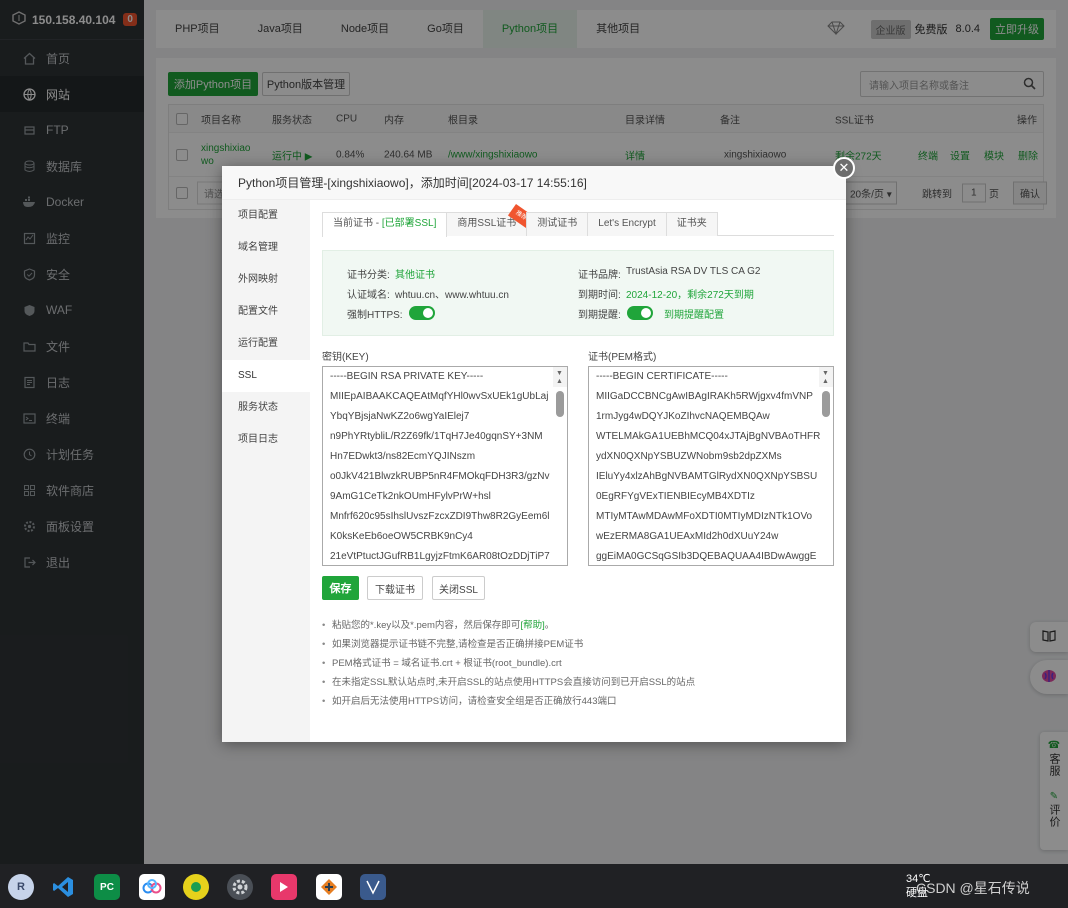 The width and height of the screenshot is (1068, 908). I want to click on pem-line: ggEiMA0GCSqGSIb3DQEBAQUAA4IBDwAwggE, so click(706, 556).